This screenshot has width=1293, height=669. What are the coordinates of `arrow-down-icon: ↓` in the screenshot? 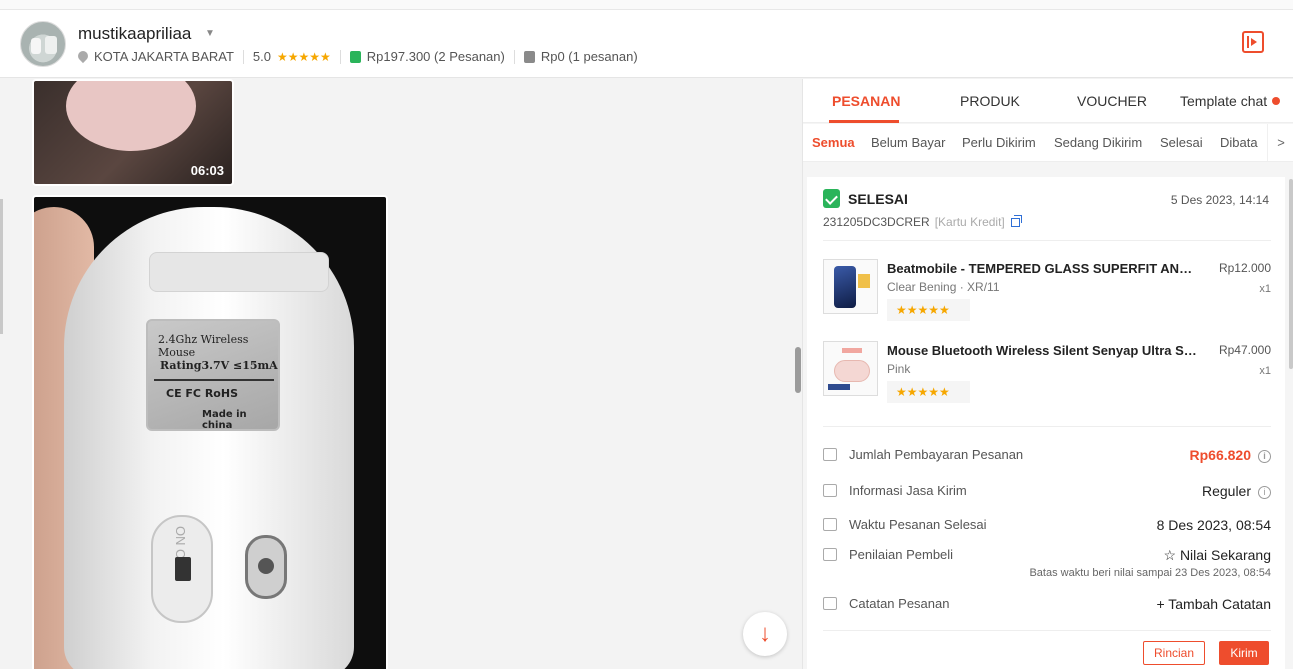 It's located at (765, 633).